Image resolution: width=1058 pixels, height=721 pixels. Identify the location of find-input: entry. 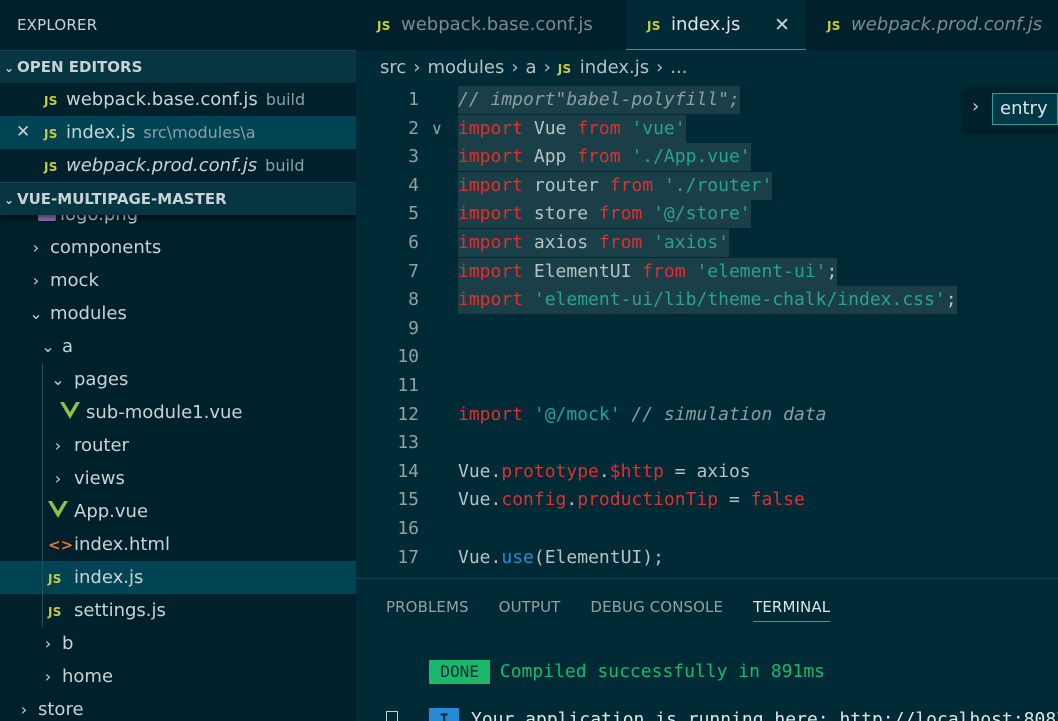
(1025, 109).